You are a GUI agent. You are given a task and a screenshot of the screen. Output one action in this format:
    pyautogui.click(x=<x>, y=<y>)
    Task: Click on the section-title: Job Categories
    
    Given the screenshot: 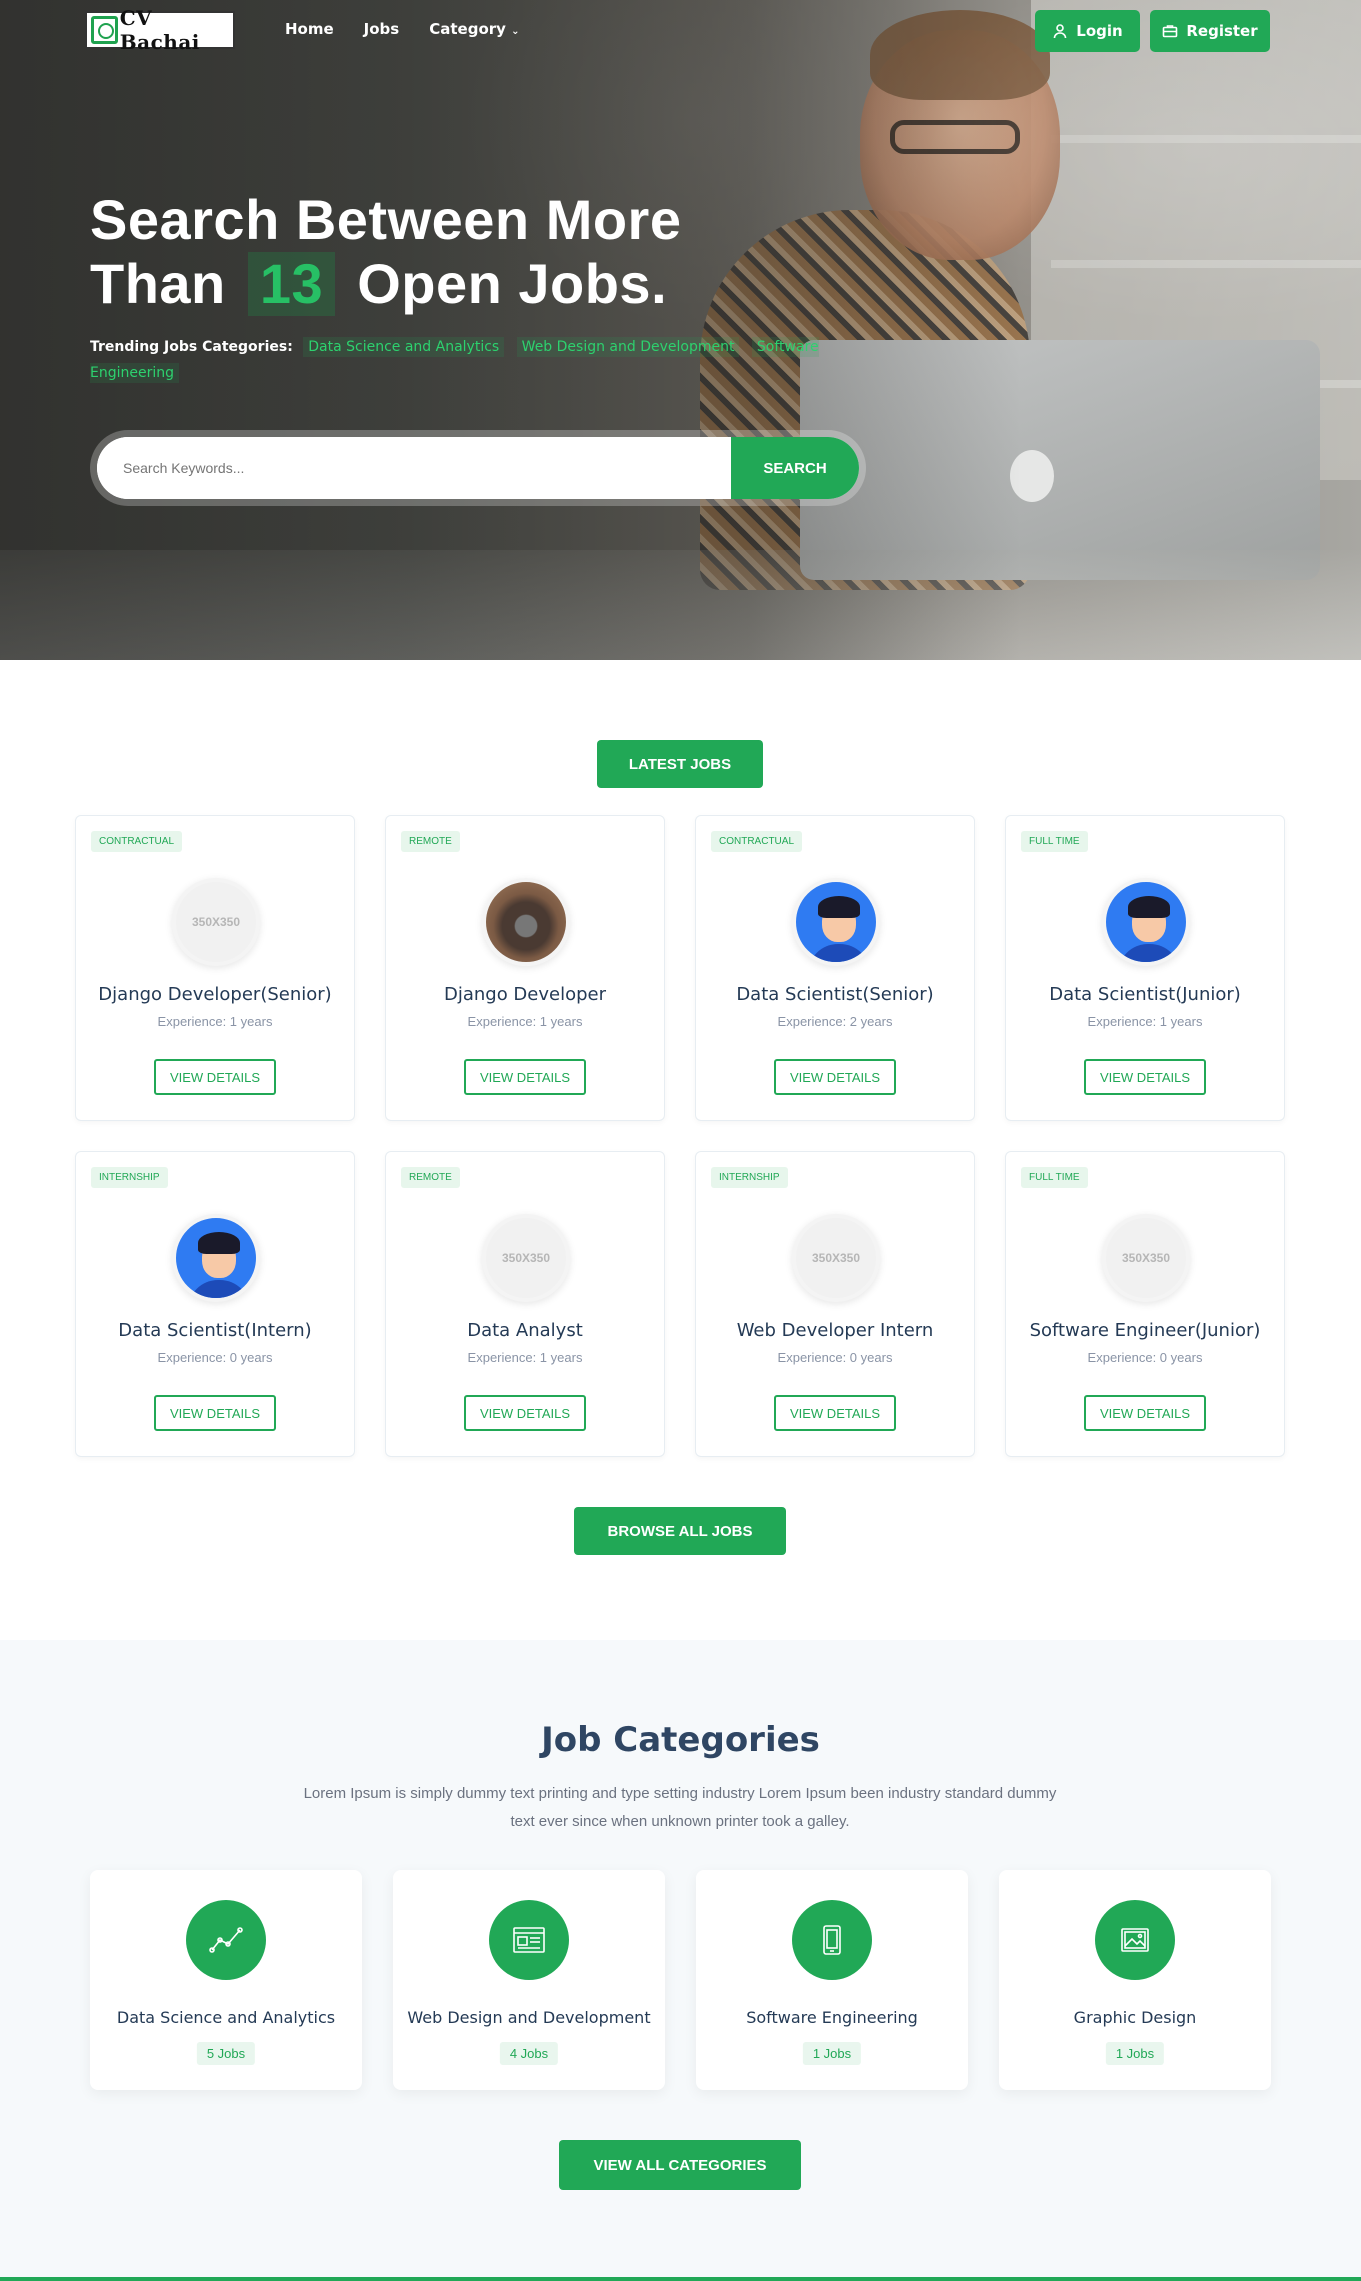 What is the action you would take?
    pyautogui.click(x=680, y=1740)
    